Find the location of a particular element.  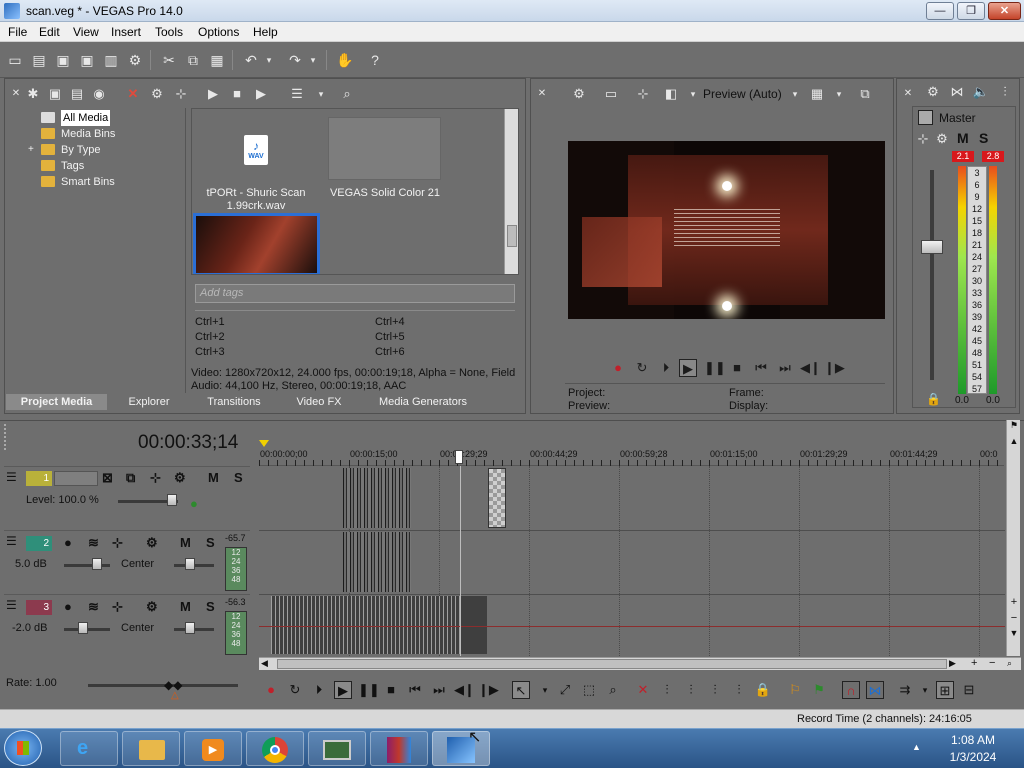

lock-envelopes-icon: ⊞ is located at coordinates (945, 690).